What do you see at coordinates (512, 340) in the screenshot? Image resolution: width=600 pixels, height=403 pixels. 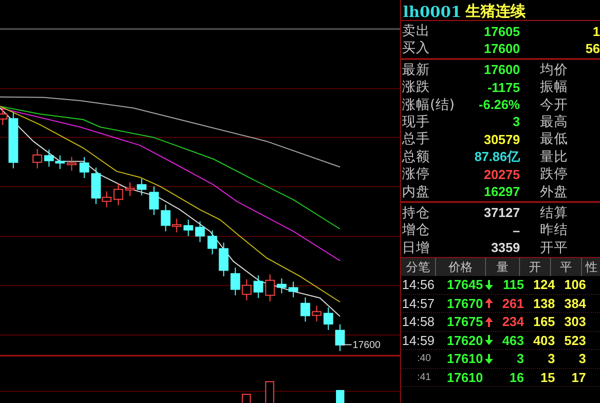 I see `tick-volume: 463` at bounding box center [512, 340].